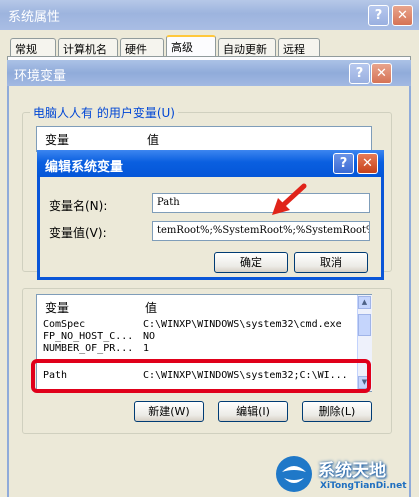  Describe the element at coordinates (331, 262) in the screenshot. I see `cancel-button: 取消` at that location.